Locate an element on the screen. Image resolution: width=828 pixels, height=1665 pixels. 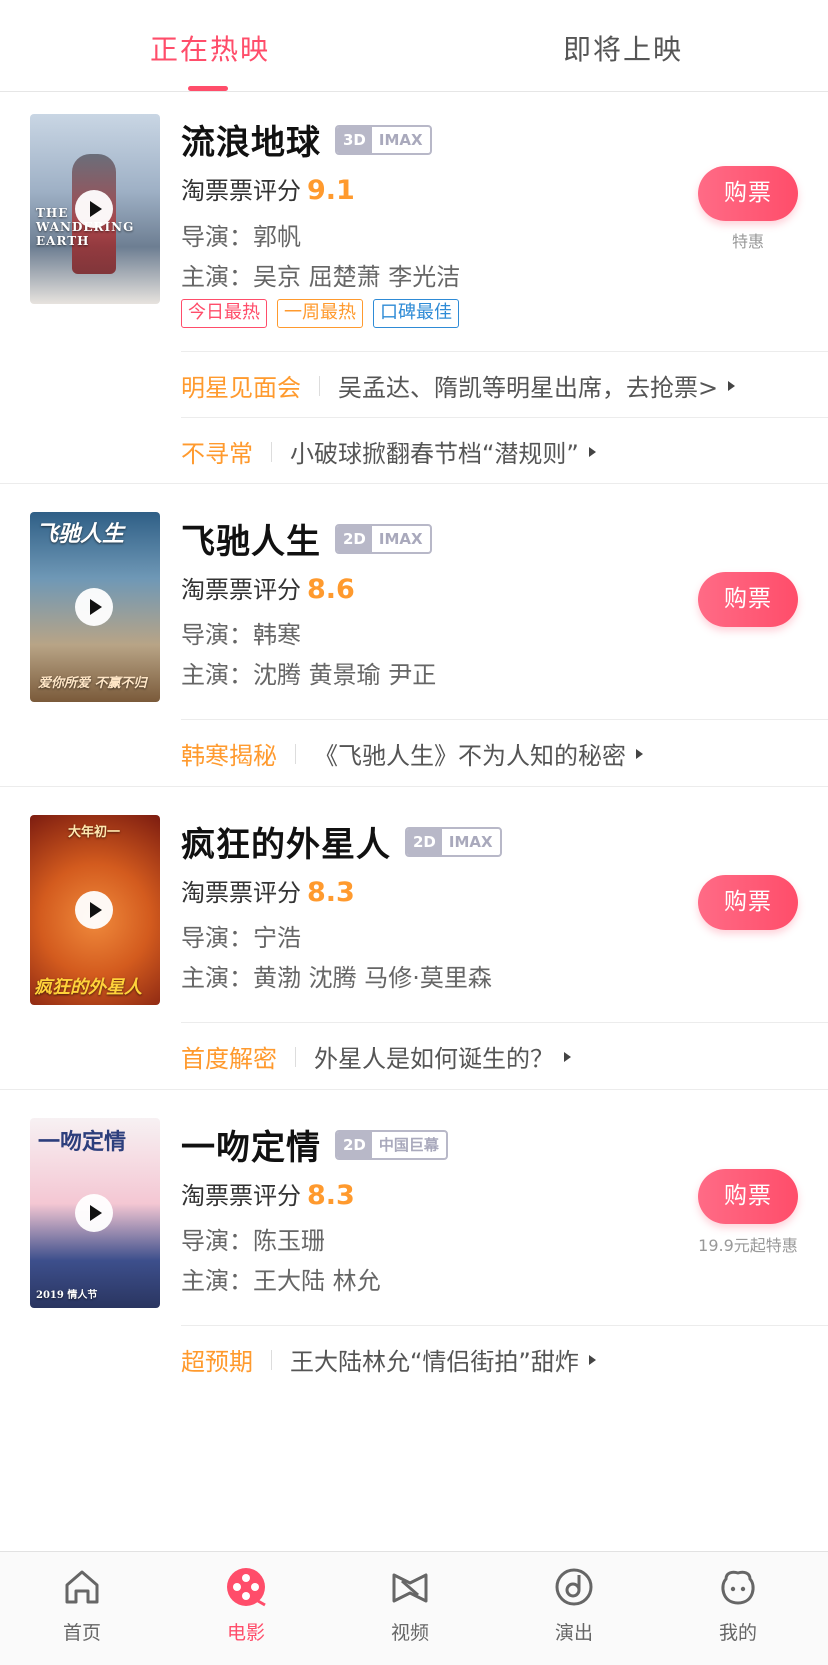
profile-icon is located at coordinates (738, 1587).